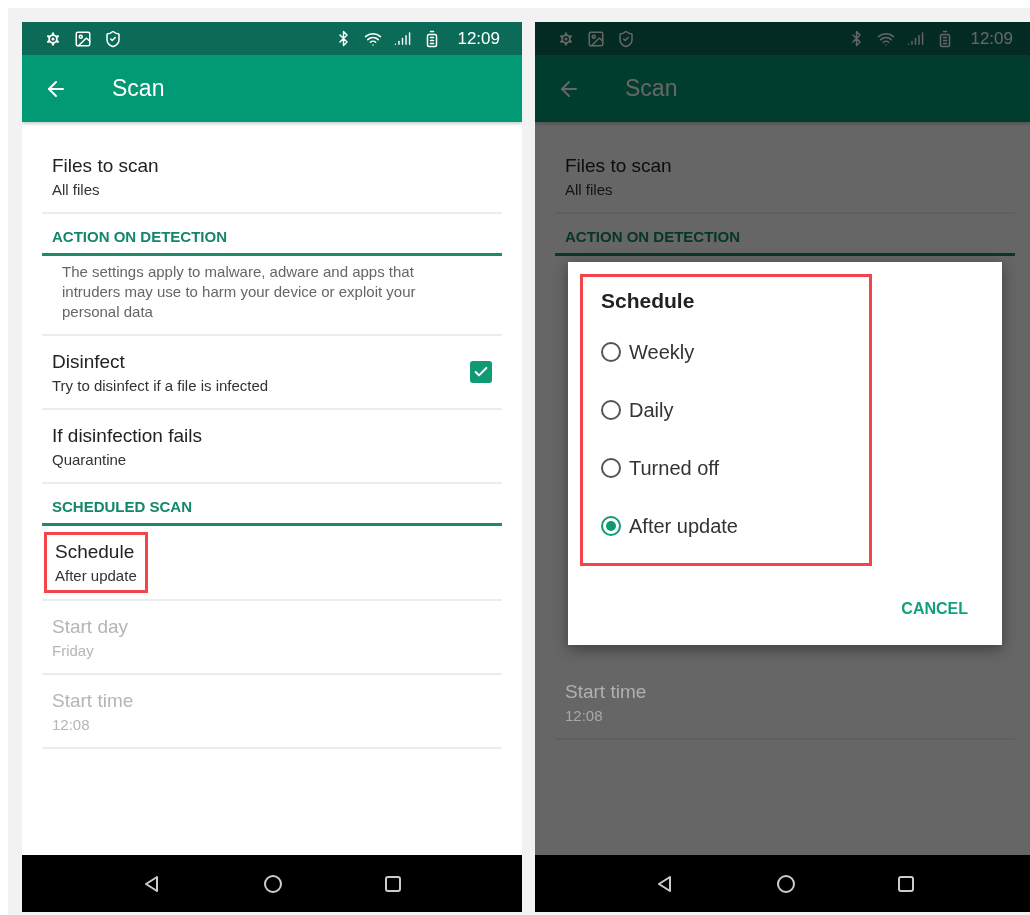 The width and height of the screenshot is (1030, 915). What do you see at coordinates (648, 301) in the screenshot?
I see `dialog-title: Schedule` at bounding box center [648, 301].